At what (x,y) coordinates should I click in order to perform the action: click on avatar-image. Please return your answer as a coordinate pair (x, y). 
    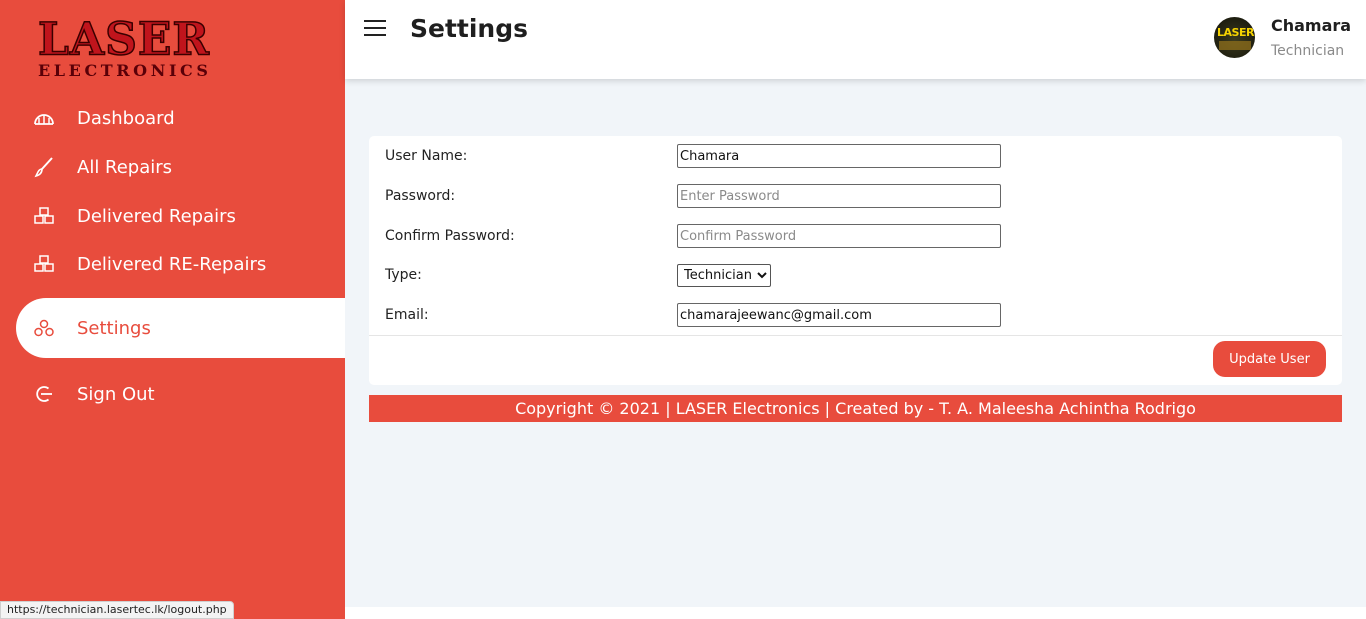
    Looking at the image, I should click on (1235, 45).